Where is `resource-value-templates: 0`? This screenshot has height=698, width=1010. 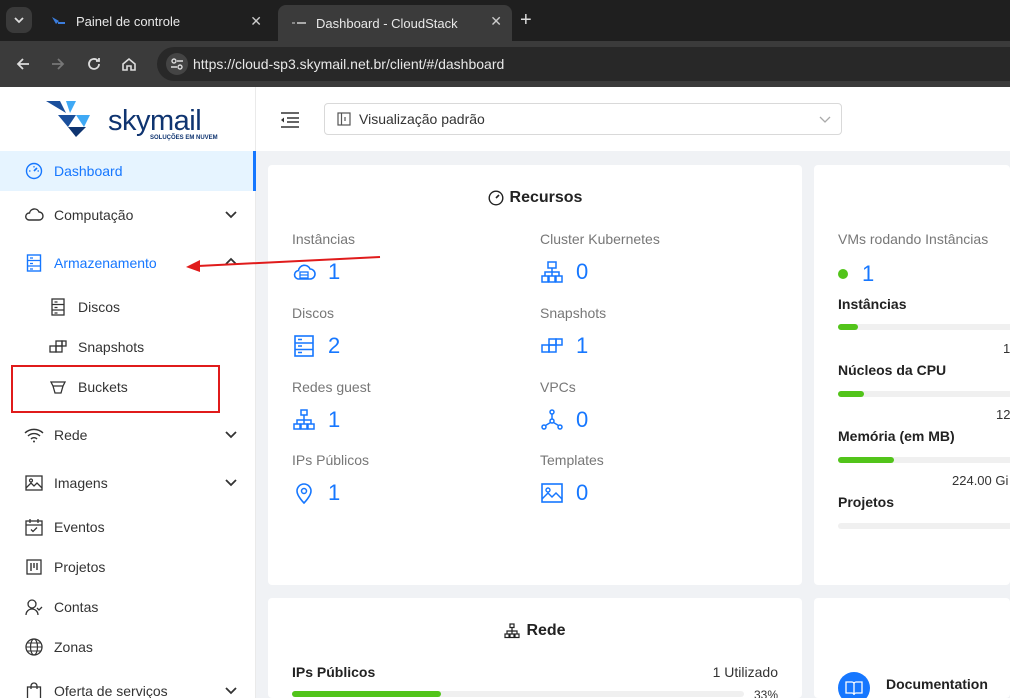
resource-value-templates: 0 is located at coordinates (564, 493).